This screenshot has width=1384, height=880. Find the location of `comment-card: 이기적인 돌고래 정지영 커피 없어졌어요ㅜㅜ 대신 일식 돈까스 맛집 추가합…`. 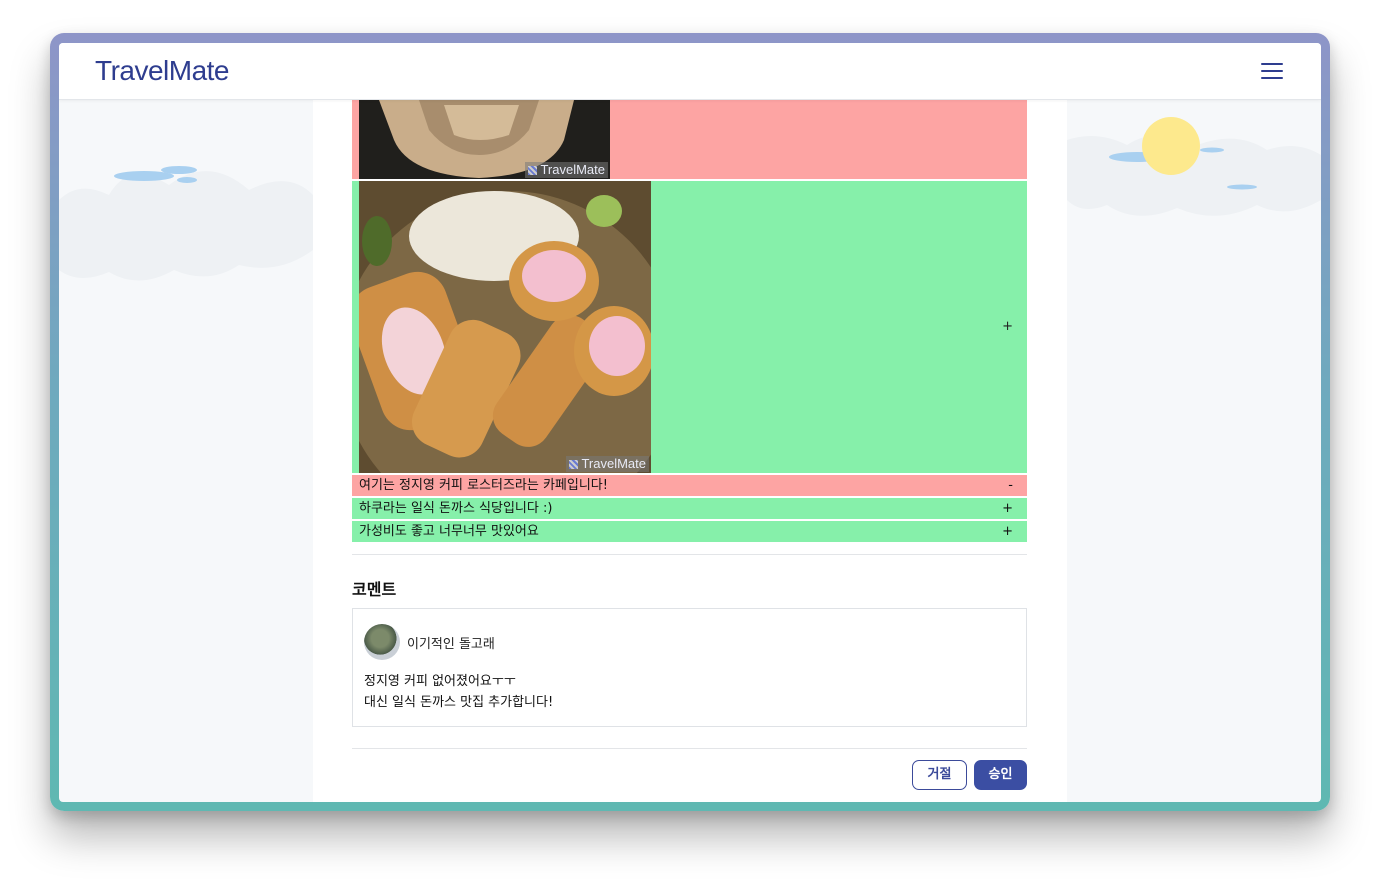

comment-card: 이기적인 돌고래 정지영 커피 없어졌어요ㅜㅜ 대신 일식 돈까스 맛집 추가합… is located at coordinates (689, 667).